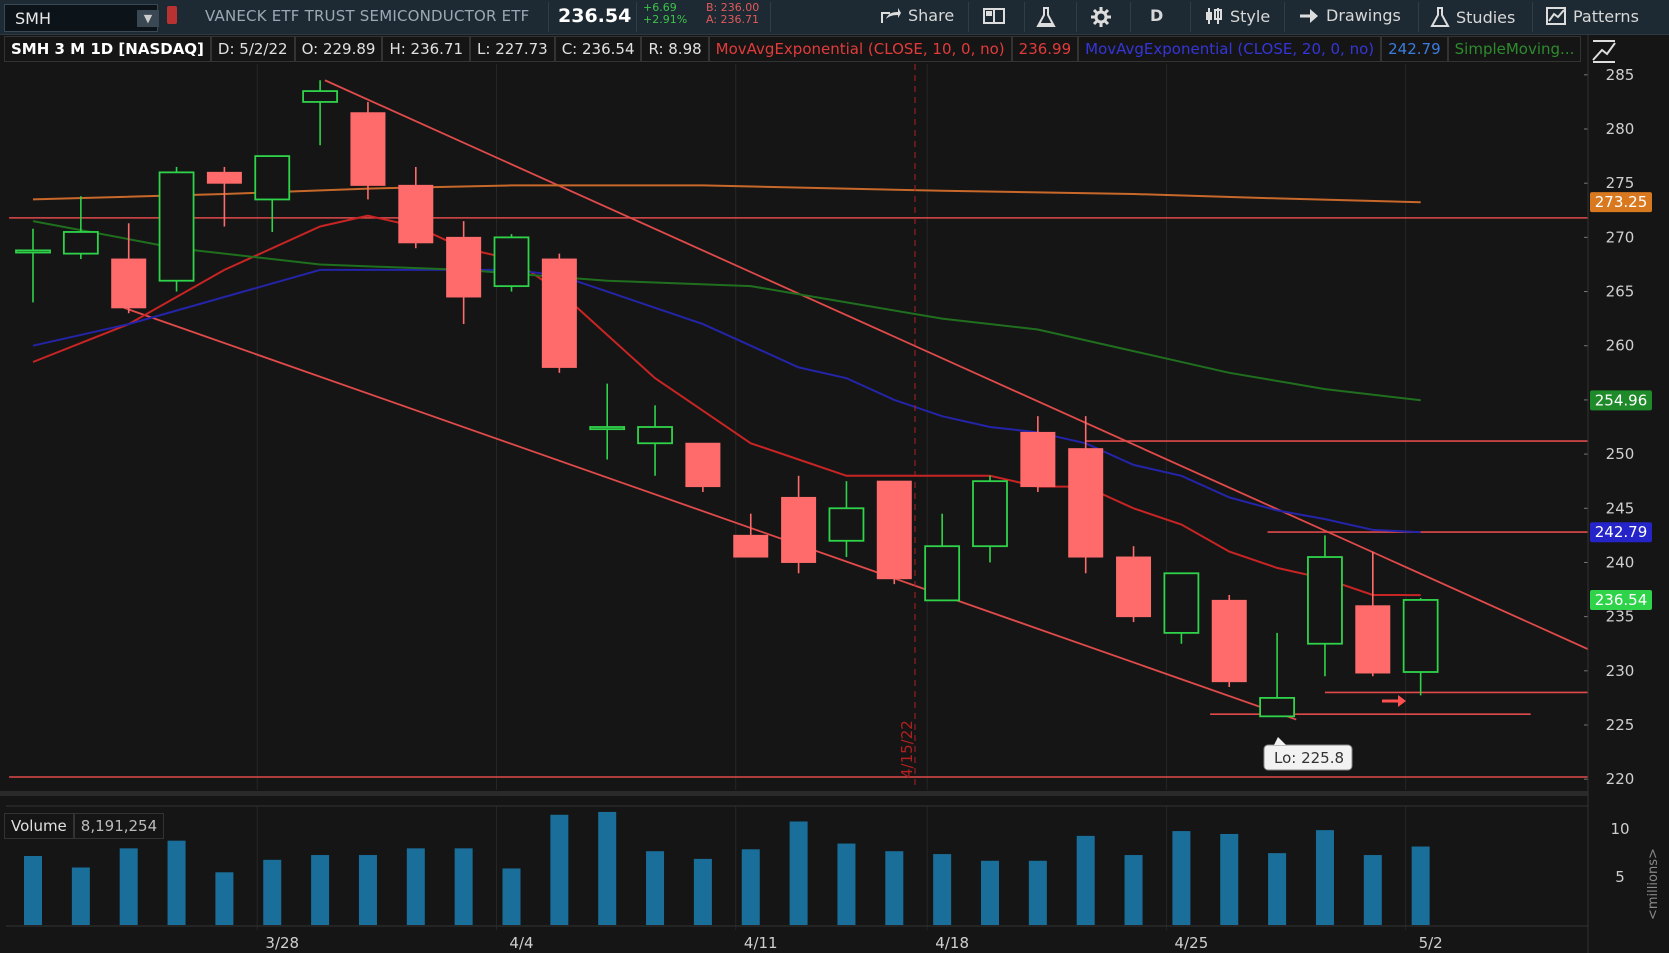 Image resolution: width=1669 pixels, height=953 pixels. I want to click on volume-axis-tick-label: 10, so click(1619, 829).